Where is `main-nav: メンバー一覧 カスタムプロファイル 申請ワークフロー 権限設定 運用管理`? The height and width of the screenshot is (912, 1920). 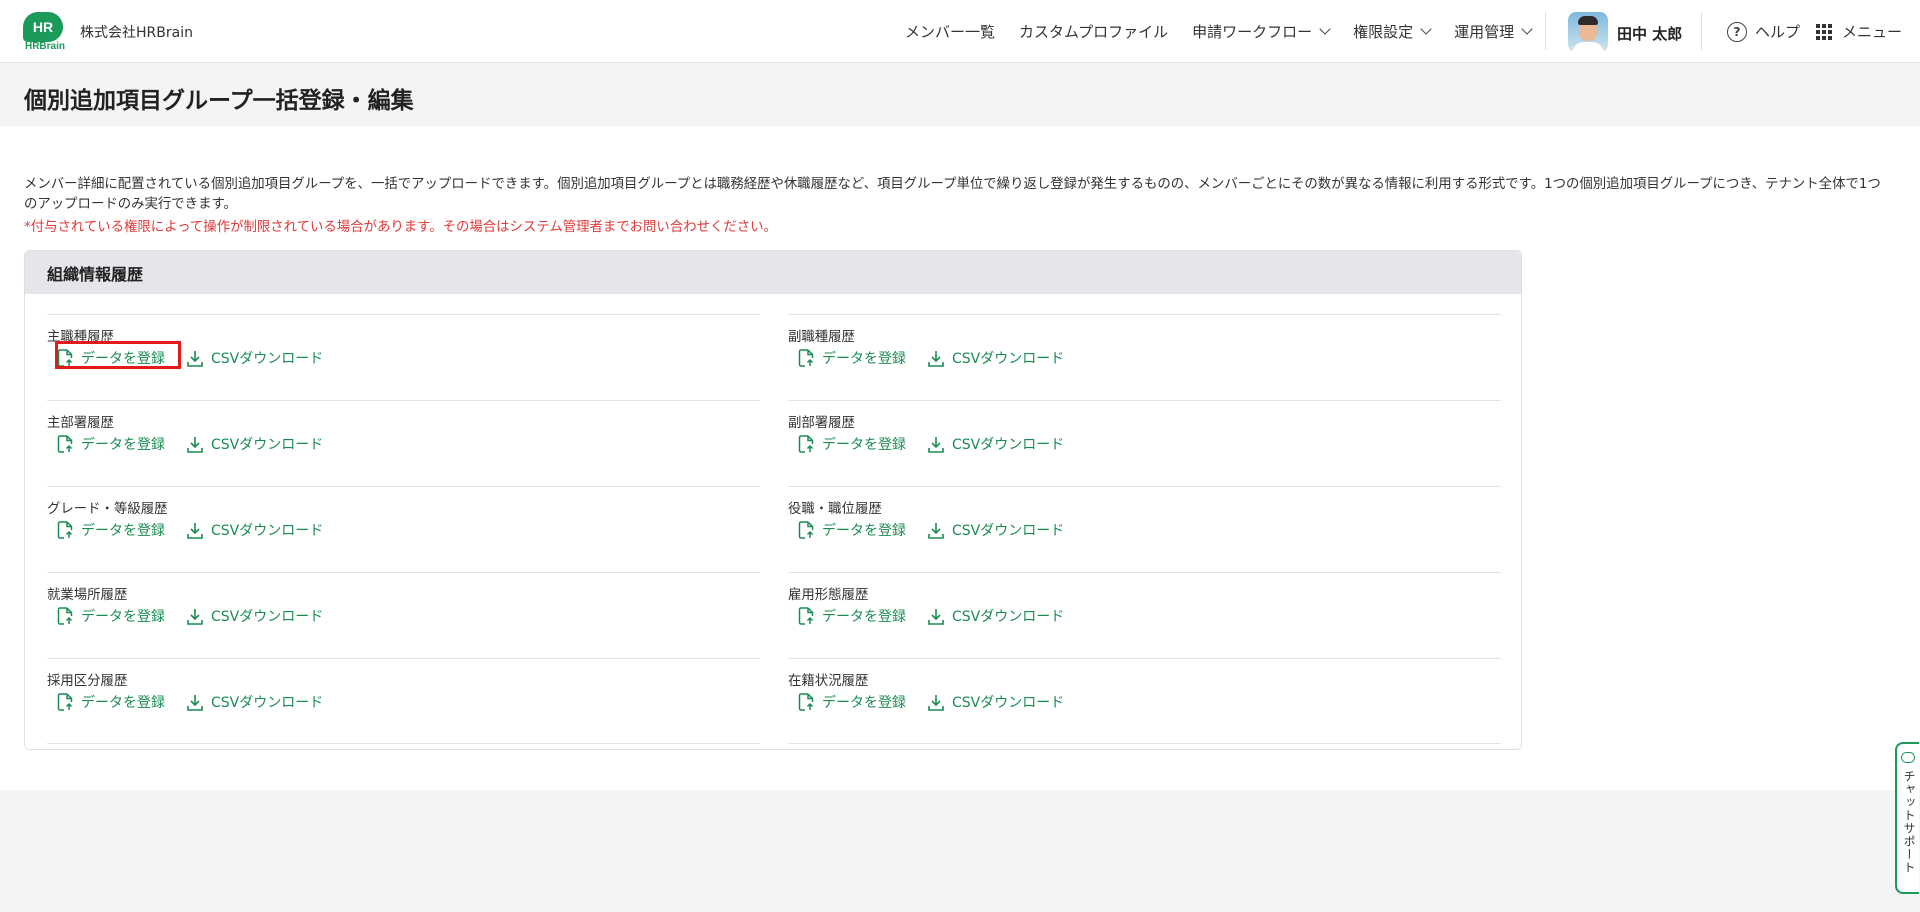
main-nav: メンバー一覧 カスタムプロファイル 申請ワークフロー 権限設定 運用管理 is located at coordinates (1230, 31).